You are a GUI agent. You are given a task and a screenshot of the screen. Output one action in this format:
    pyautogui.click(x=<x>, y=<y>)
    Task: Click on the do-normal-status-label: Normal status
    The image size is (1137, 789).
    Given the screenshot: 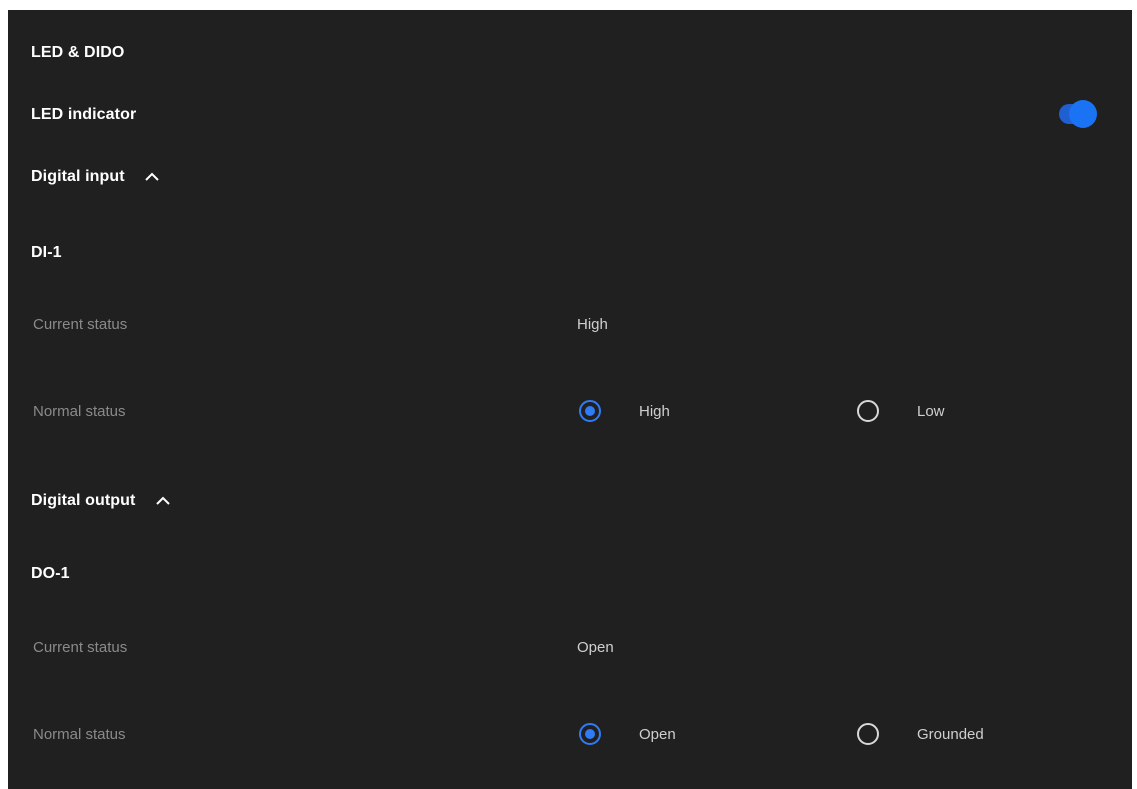 What is the action you would take?
    pyautogui.click(x=79, y=734)
    